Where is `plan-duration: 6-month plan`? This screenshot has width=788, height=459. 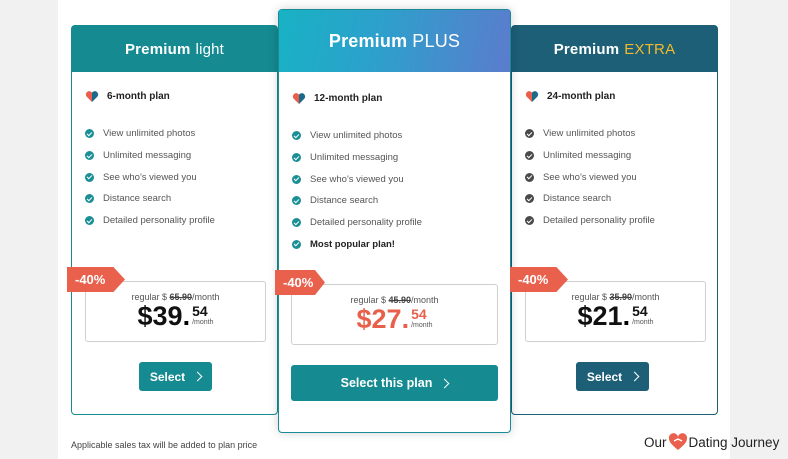 plan-duration: 6-month plan is located at coordinates (127, 96).